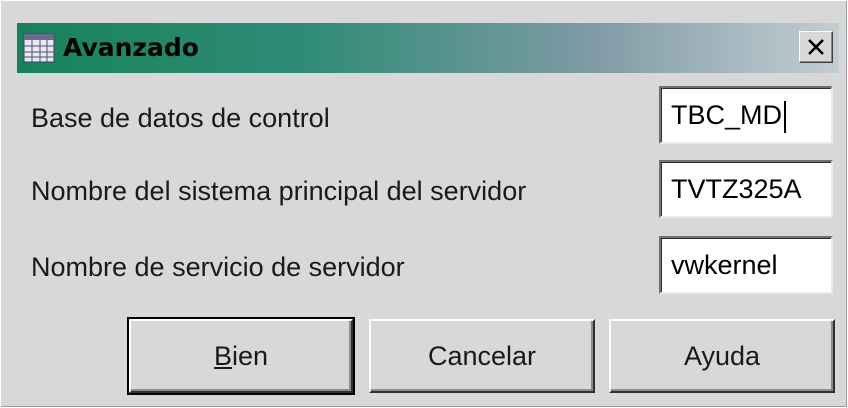  I want to click on server-service-input: vwkernel, so click(746, 265).